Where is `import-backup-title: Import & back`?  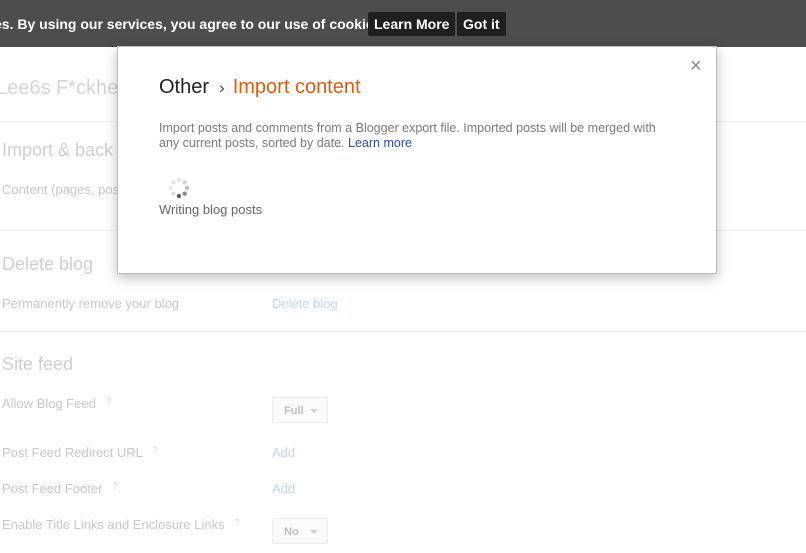
import-backup-title: Import & back is located at coordinates (58, 150).